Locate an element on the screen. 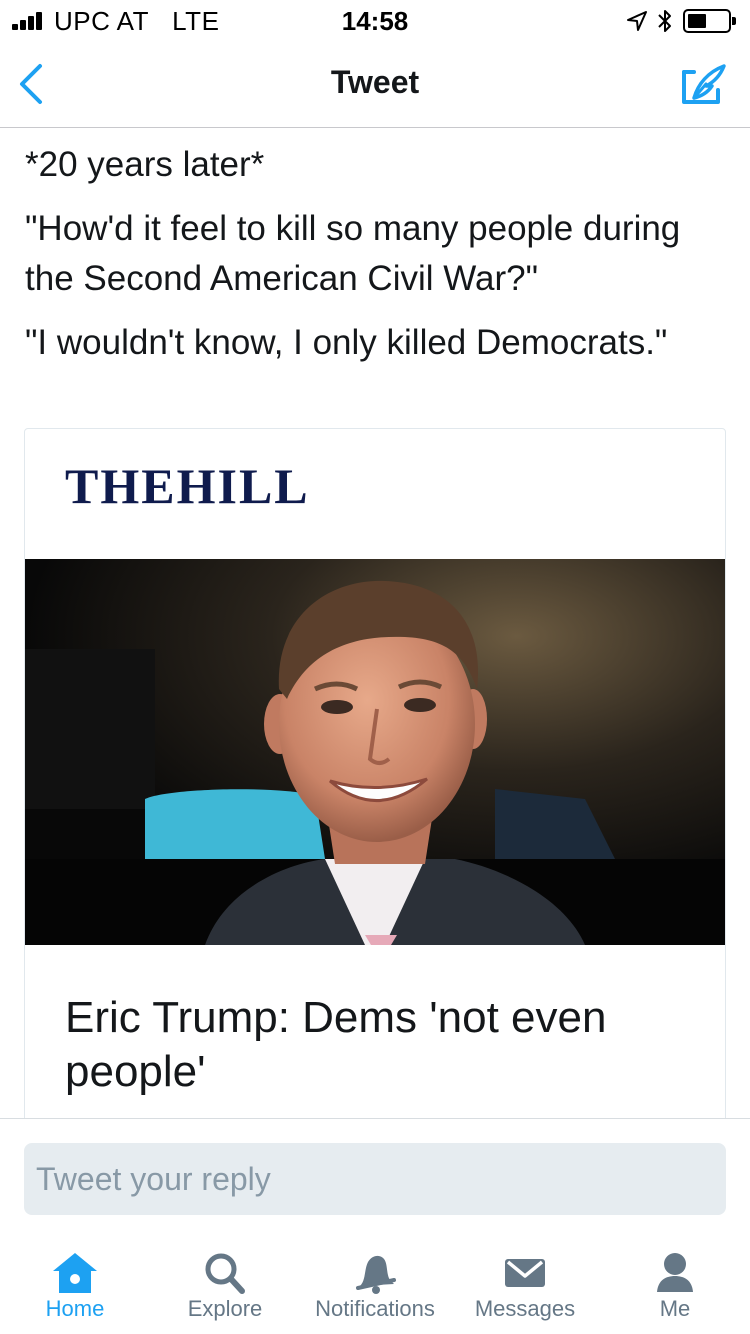 The width and height of the screenshot is (750, 1334). tab-notifications: Notifications is located at coordinates (375, 1285).